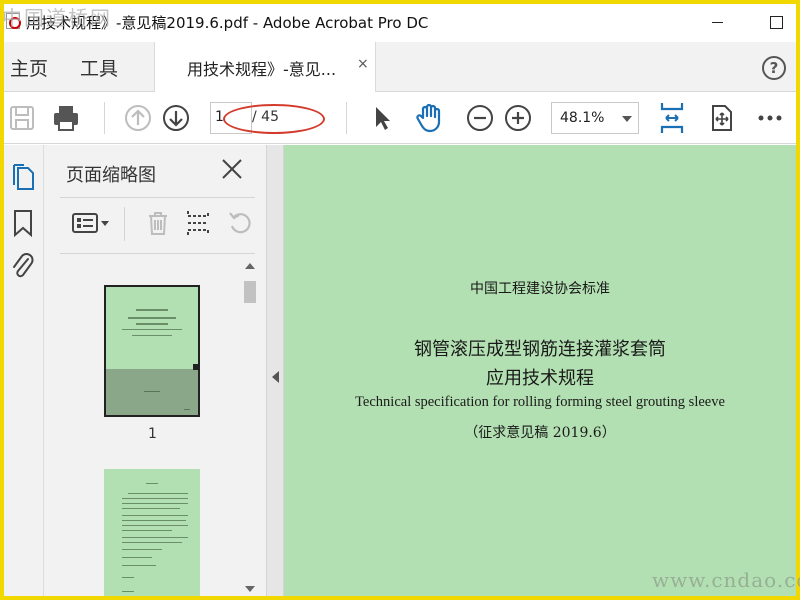 Image resolution: width=800 pixels, height=600 pixels. What do you see at coordinates (627, 119) in the screenshot?
I see `chevron-down-icon` at bounding box center [627, 119].